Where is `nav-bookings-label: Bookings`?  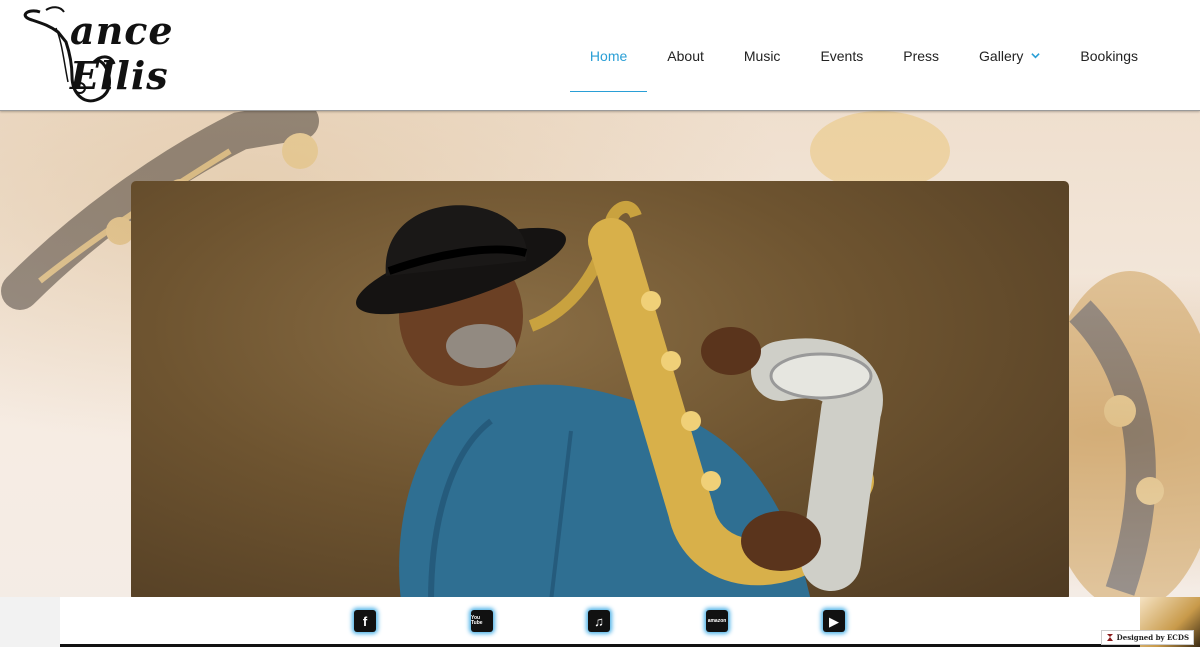
nav-bookings-label: Bookings is located at coordinates (1109, 55).